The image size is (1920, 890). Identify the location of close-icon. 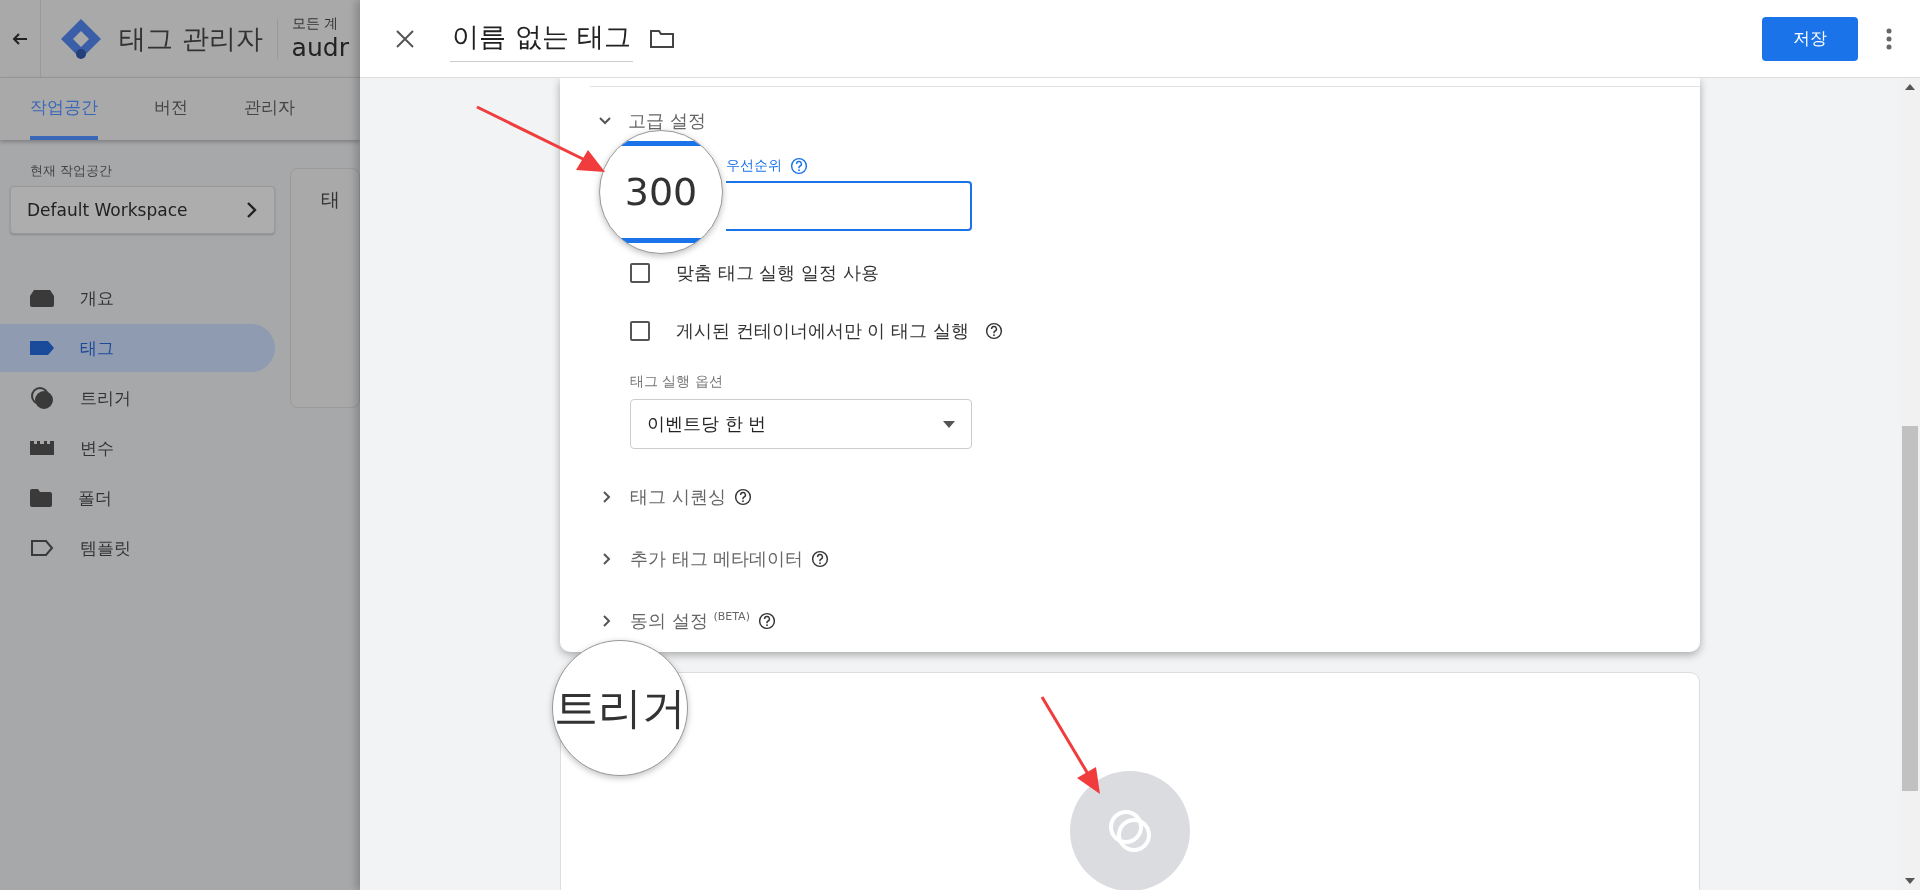
(405, 38).